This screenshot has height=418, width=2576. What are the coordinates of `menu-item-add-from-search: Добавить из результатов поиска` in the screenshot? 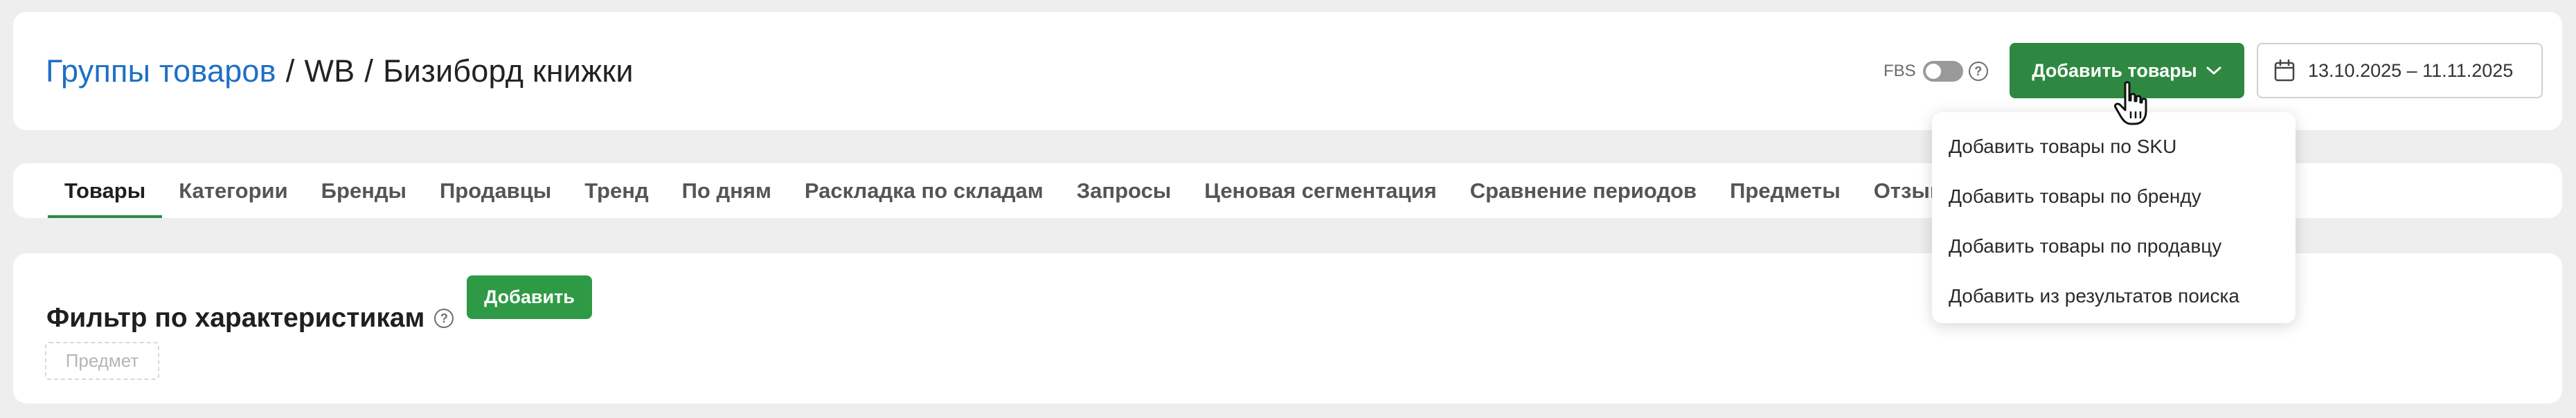 It's located at (2114, 296).